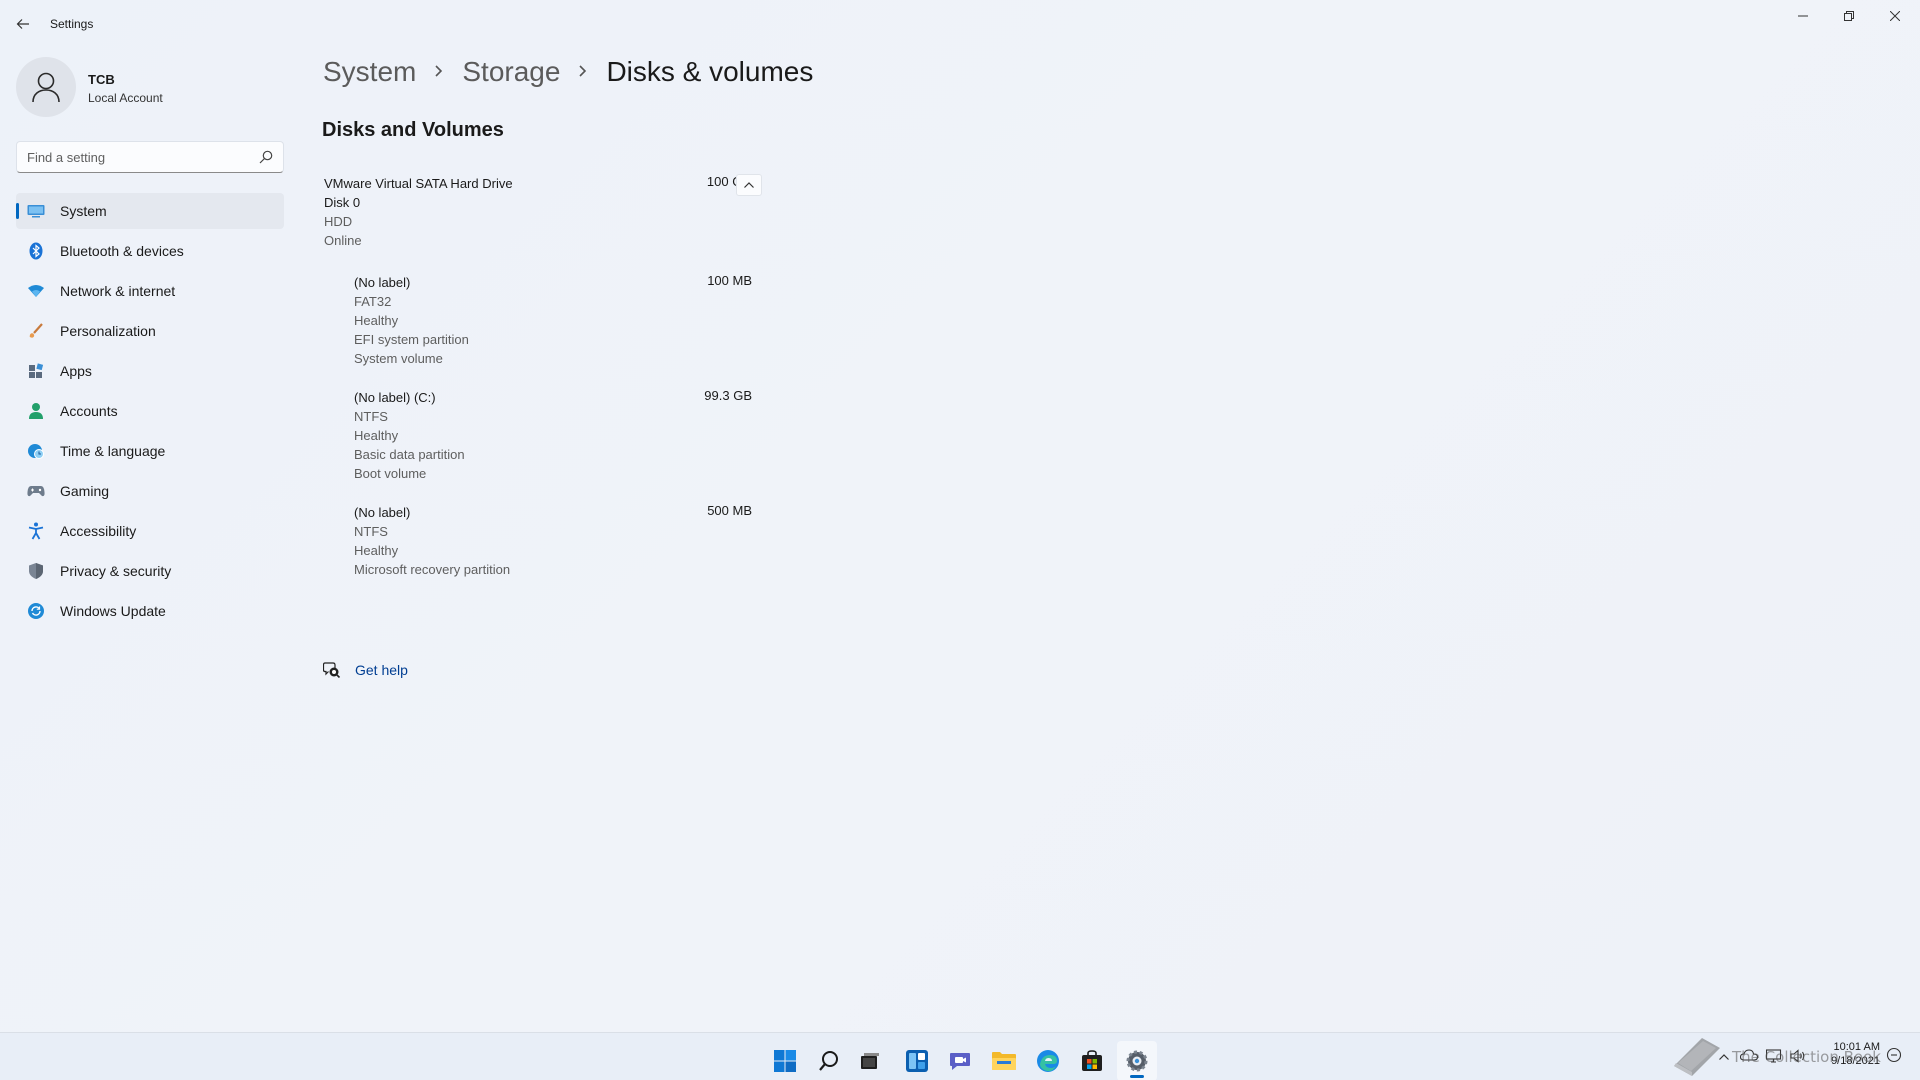  Describe the element at coordinates (150, 611) in the screenshot. I see `sidebar-item-windows-update: Windows Update` at that location.